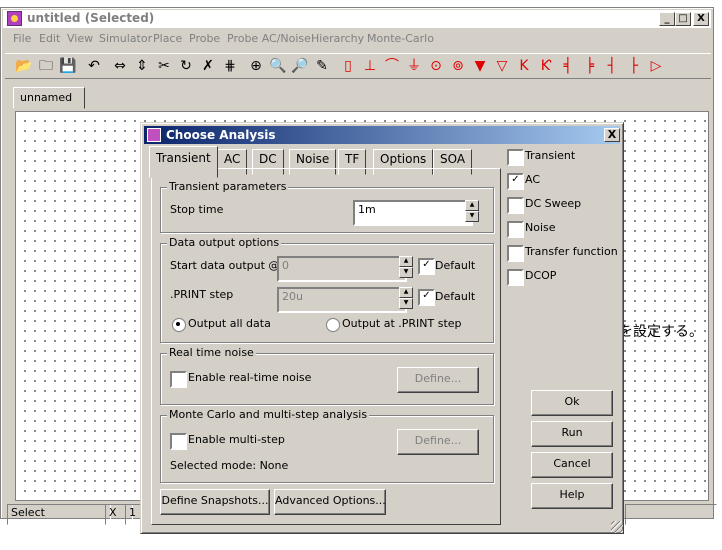 This screenshot has width=722, height=550. What do you see at coordinates (612, 66) in the screenshot?
I see `njfet-icon: ┤` at bounding box center [612, 66].